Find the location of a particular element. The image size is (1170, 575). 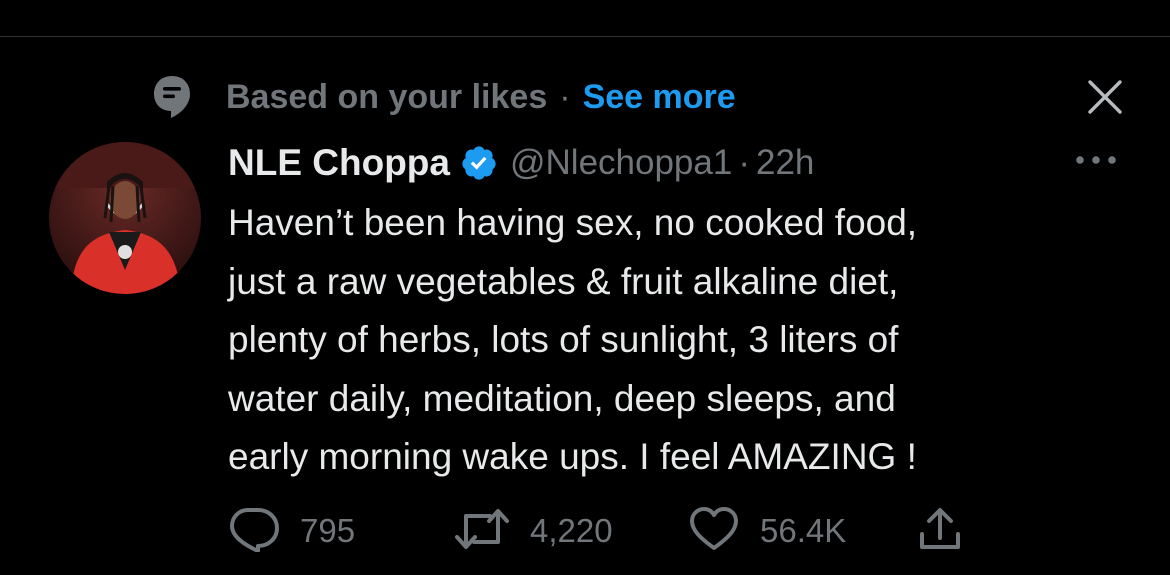

reply-icon is located at coordinates (254, 531).